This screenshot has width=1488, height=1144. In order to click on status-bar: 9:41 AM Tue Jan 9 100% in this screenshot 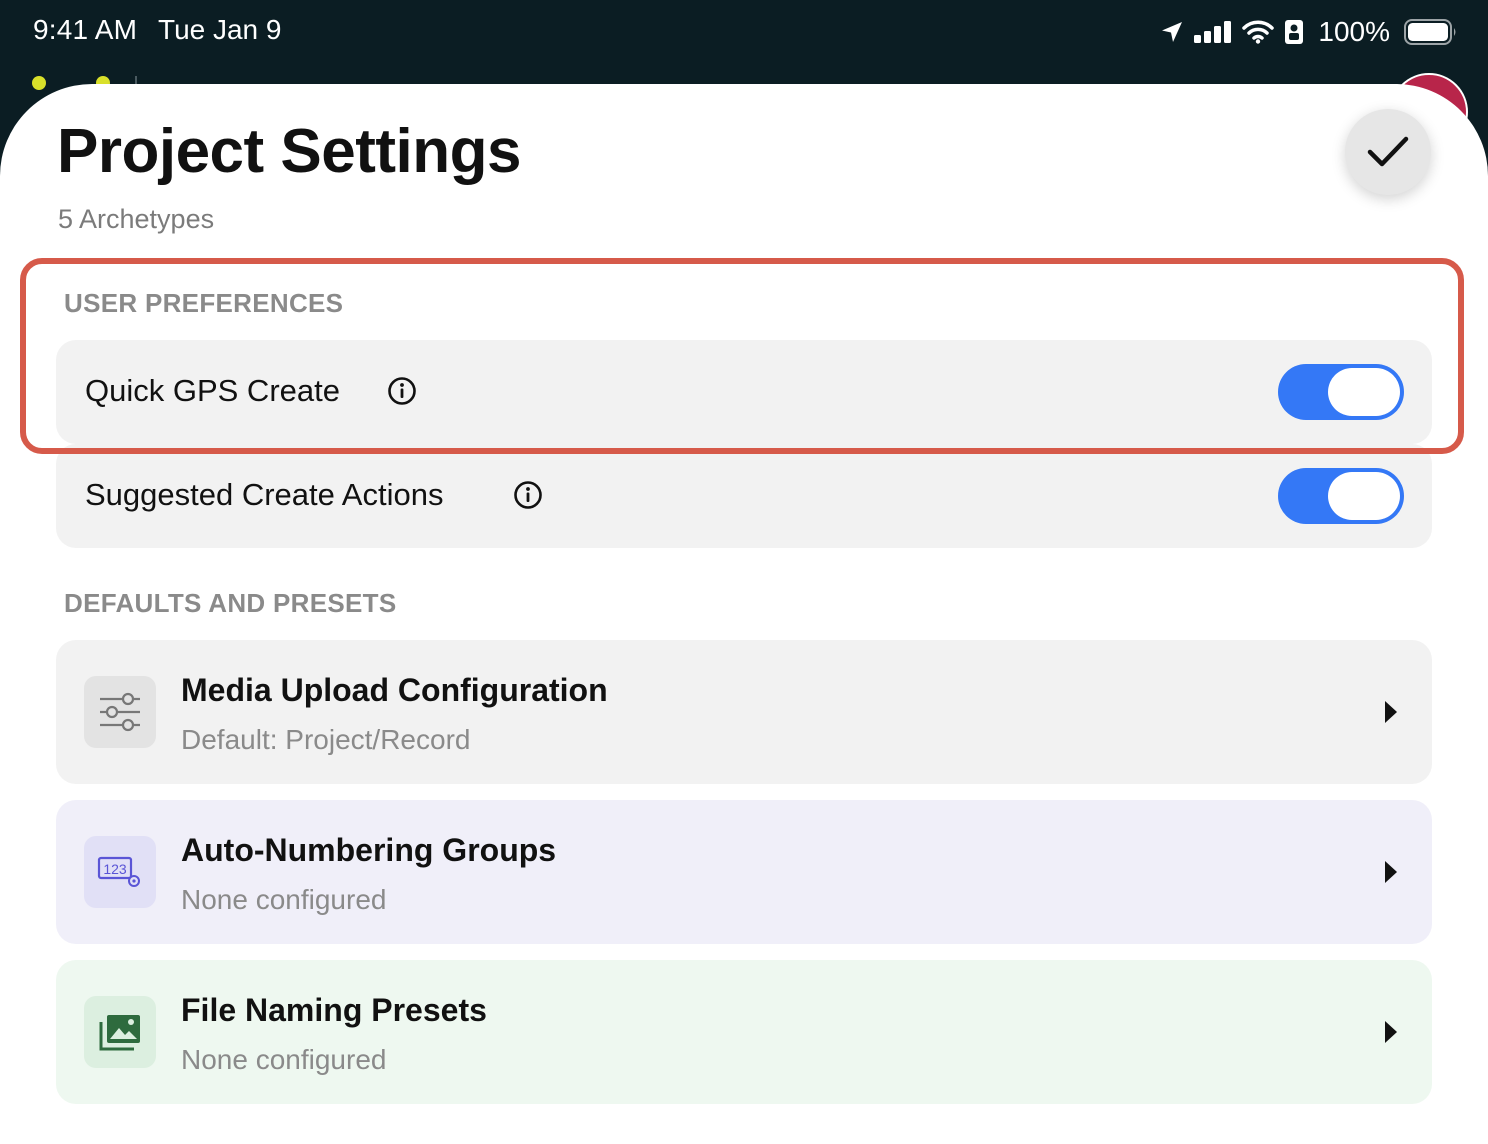, I will do `click(744, 35)`.